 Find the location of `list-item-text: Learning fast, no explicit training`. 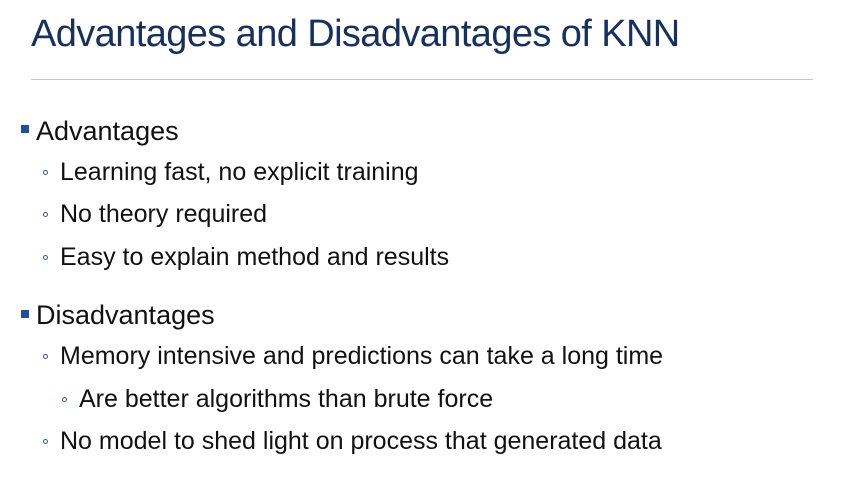

list-item-text: Learning fast, no explicit training is located at coordinates (239, 172).